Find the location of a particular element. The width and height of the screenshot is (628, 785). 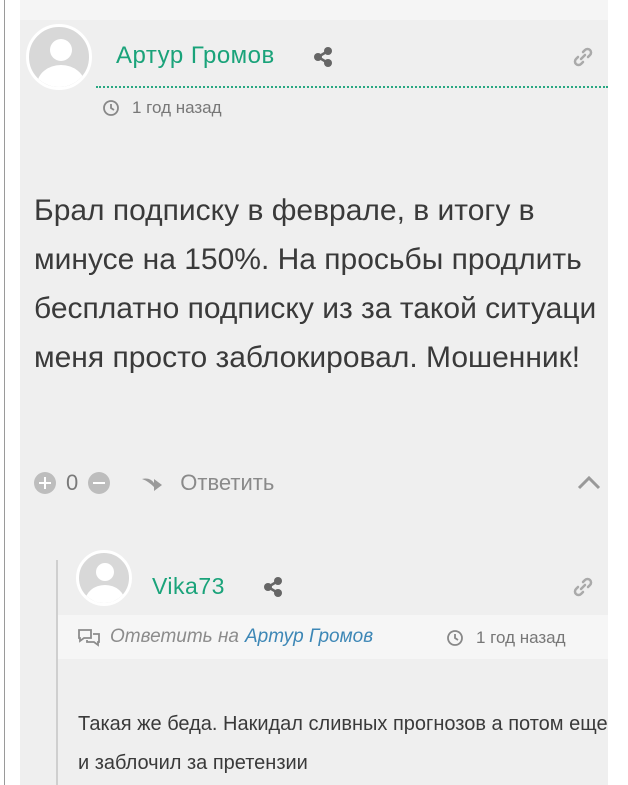

left-border is located at coordinates (4, 392).